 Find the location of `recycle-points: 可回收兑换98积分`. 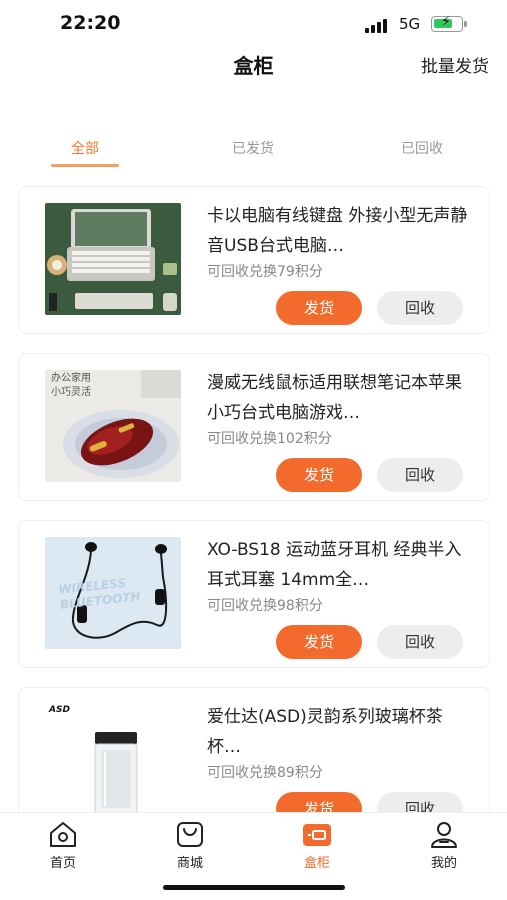

recycle-points: 可回收兑换98积分 is located at coordinates (265, 606).